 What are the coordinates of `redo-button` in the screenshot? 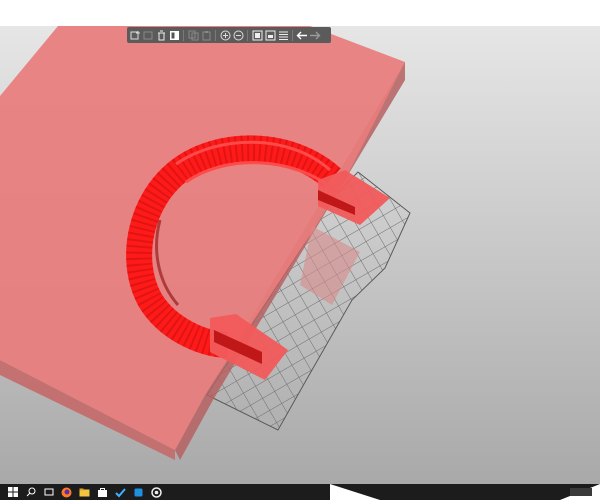 It's located at (315, 35).